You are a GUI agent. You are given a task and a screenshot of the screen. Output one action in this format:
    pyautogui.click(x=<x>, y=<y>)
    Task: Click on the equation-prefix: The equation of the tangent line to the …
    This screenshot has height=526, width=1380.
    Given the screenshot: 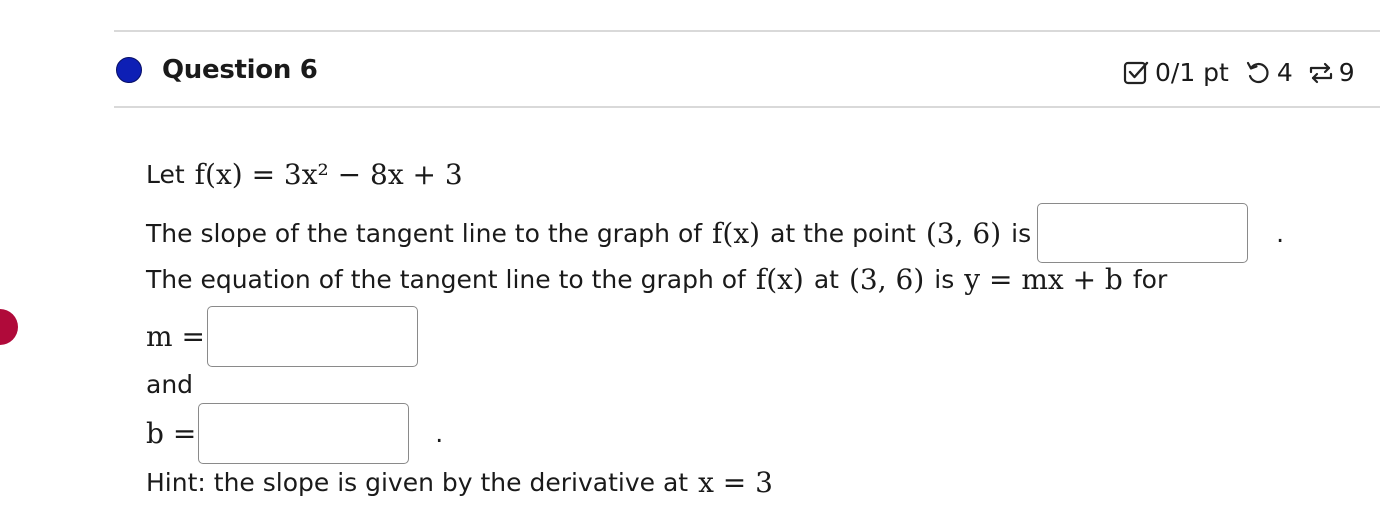 What is the action you would take?
    pyautogui.click(x=446, y=279)
    